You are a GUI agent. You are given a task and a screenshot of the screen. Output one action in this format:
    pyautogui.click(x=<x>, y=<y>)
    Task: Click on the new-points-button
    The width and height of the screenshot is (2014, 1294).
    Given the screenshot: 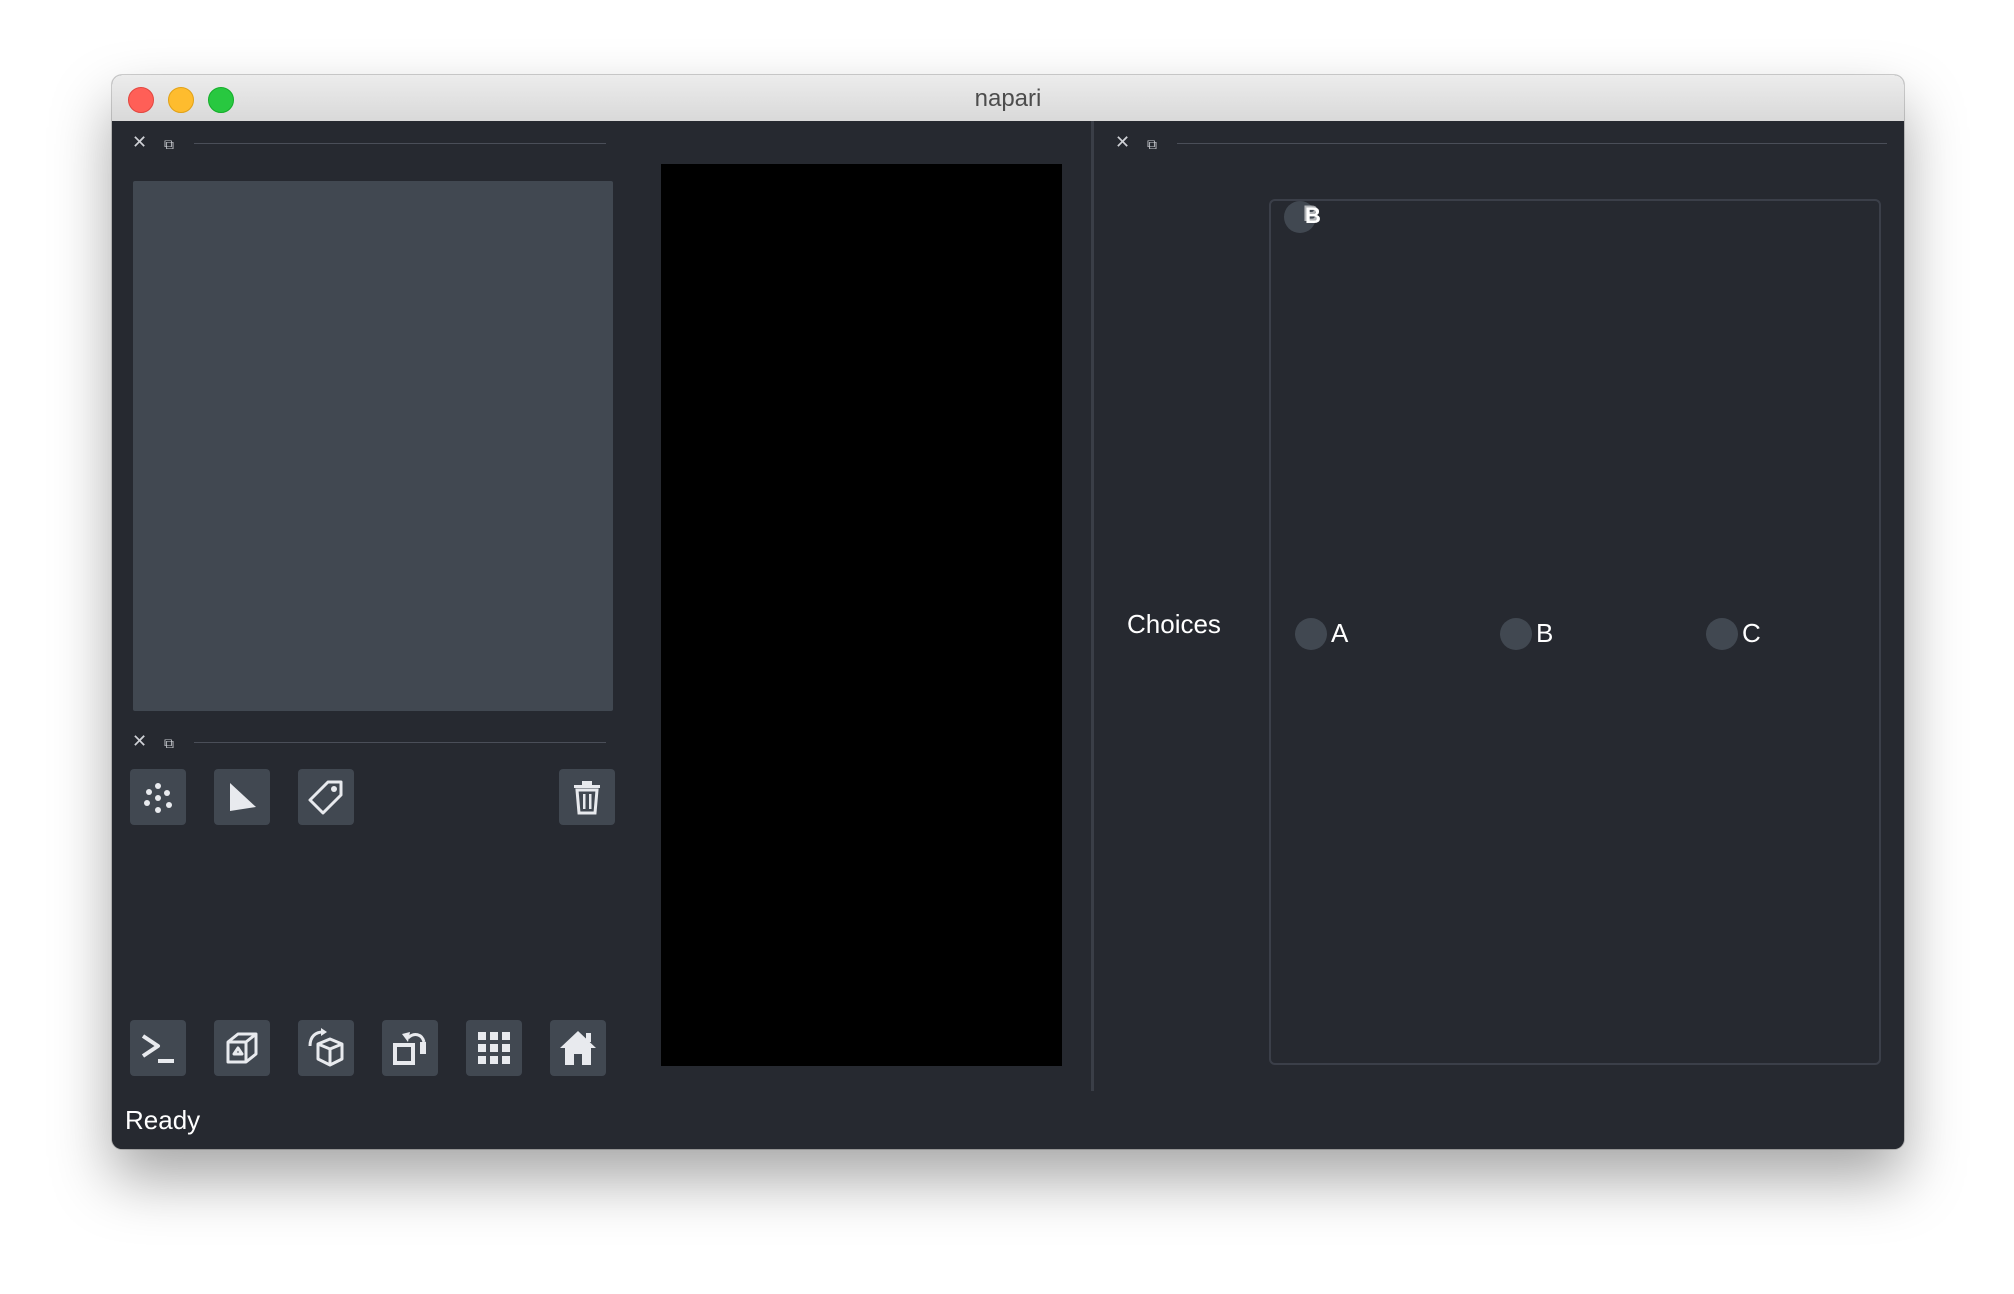 What is the action you would take?
    pyautogui.click(x=158, y=797)
    